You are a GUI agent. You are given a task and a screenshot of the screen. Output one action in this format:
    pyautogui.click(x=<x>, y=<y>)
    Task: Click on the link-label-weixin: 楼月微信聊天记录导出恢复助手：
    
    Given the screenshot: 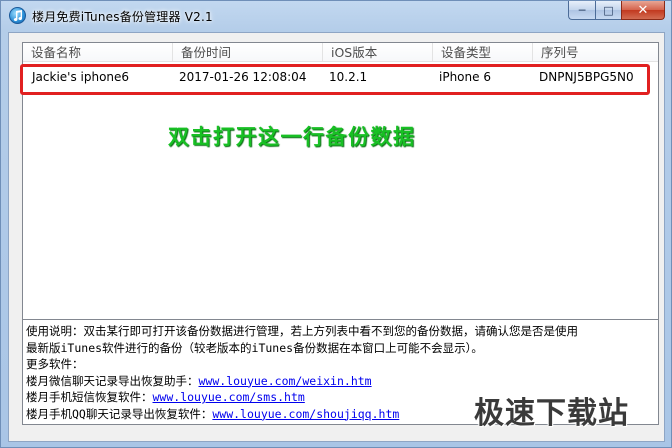 What is the action you would take?
    pyautogui.click(x=112, y=380)
    